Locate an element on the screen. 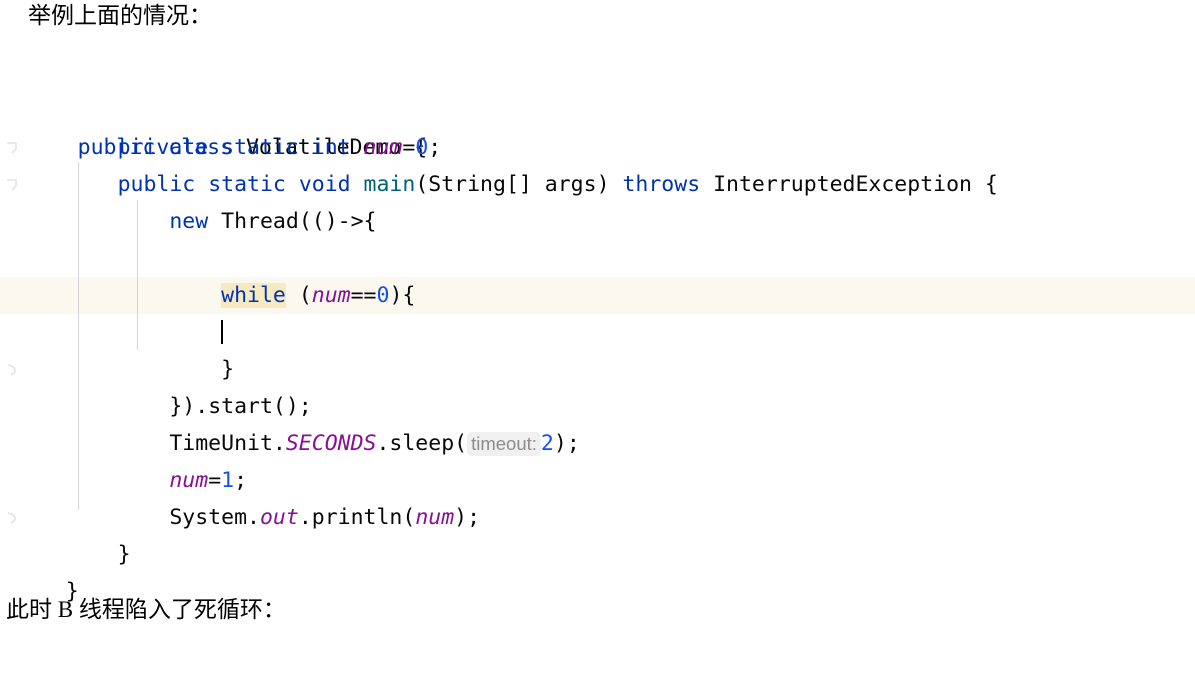  code-line-blank is located at coordinates (597, 221).